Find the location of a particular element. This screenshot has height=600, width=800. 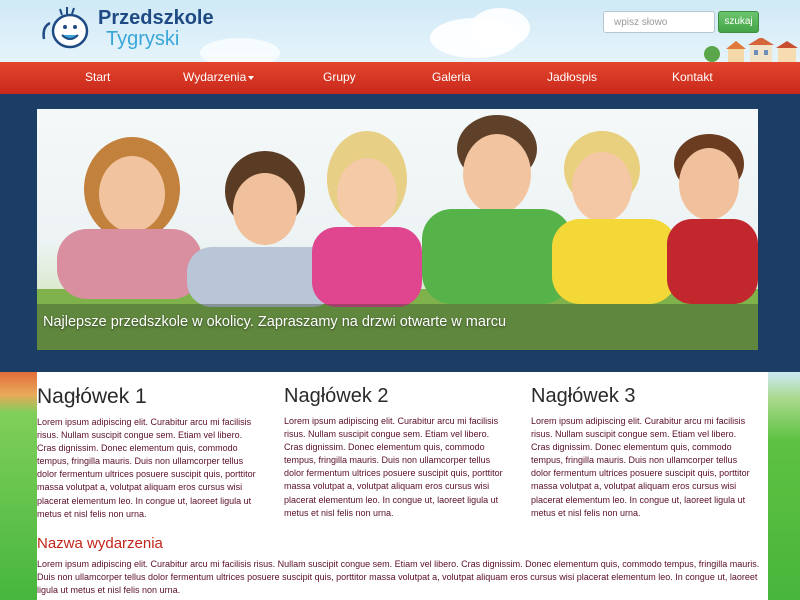

nav-item-kontakt: Kontakt is located at coordinates (692, 78).